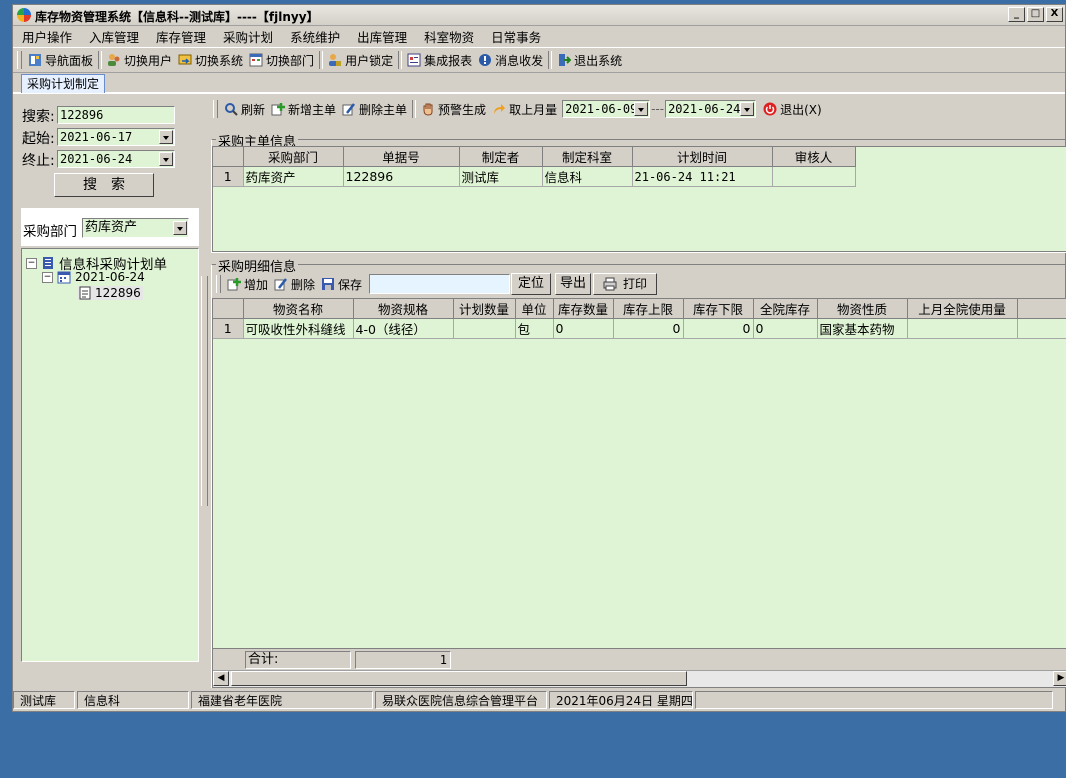 The image size is (1066, 778). I want to click on maximize-button: □, so click(1035, 14).